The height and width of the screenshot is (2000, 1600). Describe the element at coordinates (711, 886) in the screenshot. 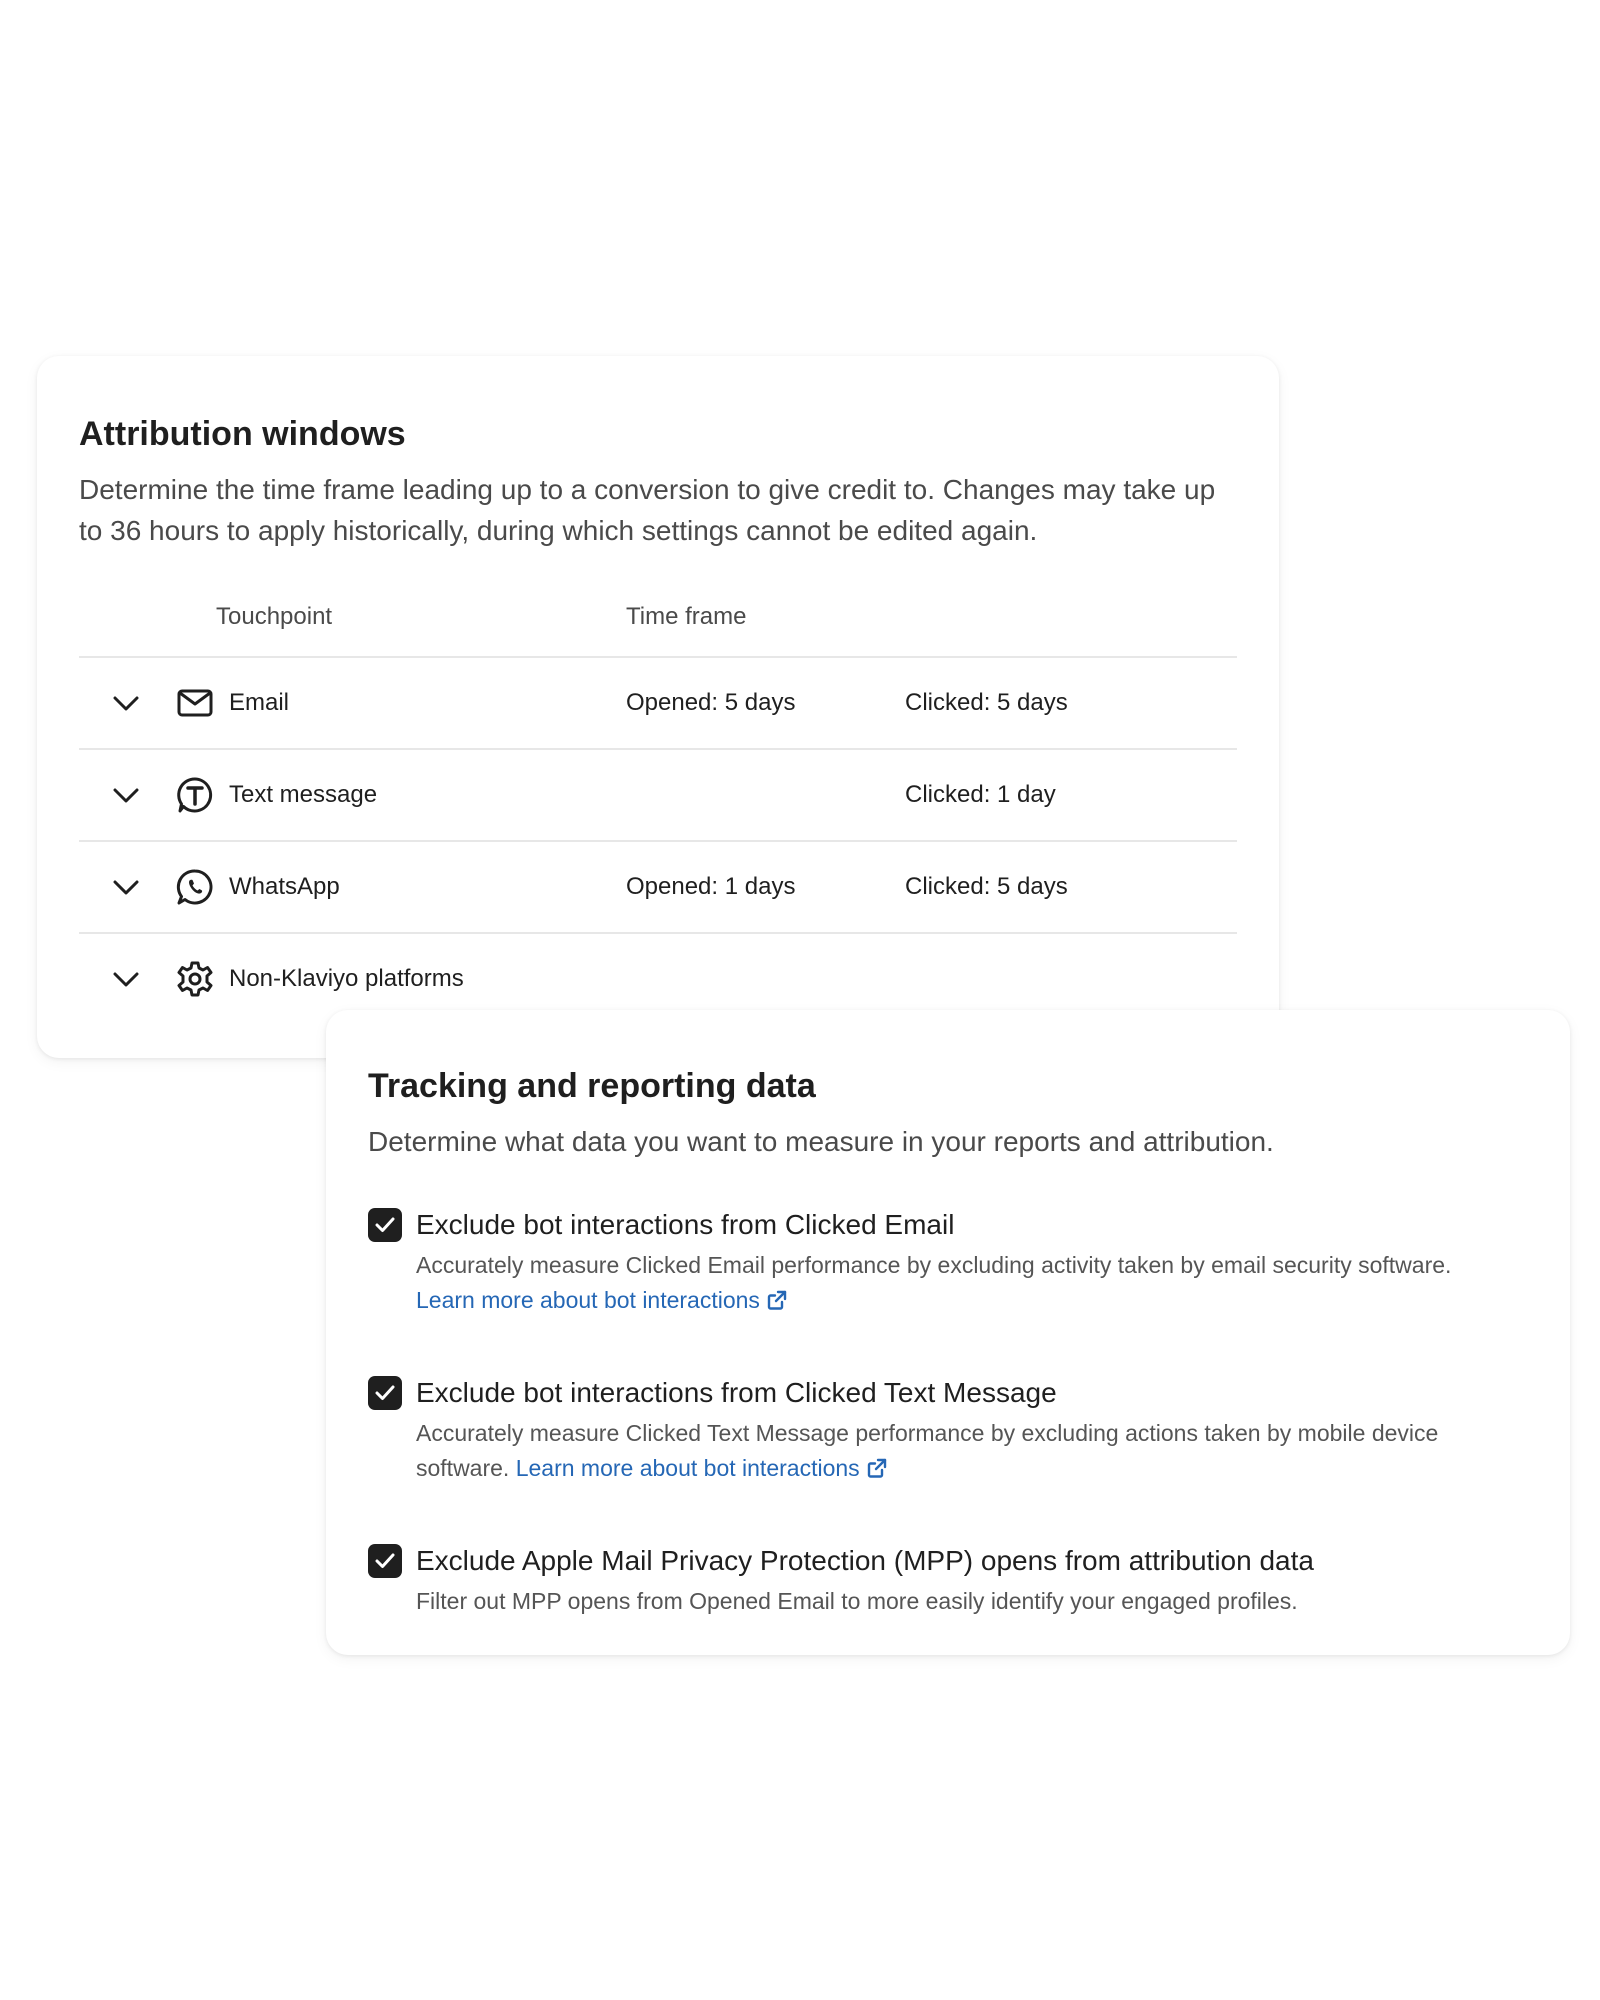

I see `opened-timeframe: Opened: 1 days` at that location.